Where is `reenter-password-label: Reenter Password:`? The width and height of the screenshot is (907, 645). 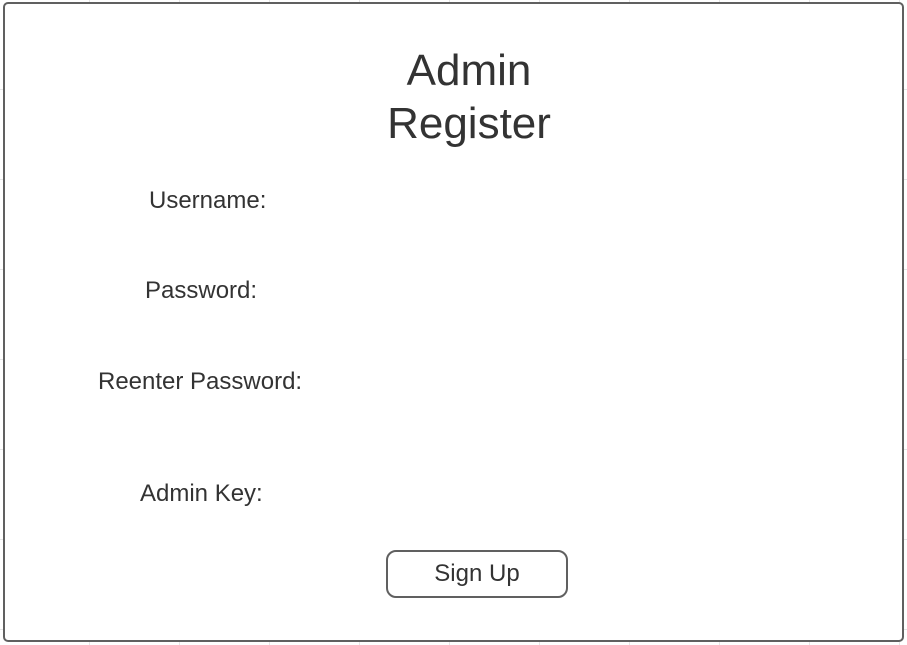
reenter-password-label: Reenter Password: is located at coordinates (200, 381).